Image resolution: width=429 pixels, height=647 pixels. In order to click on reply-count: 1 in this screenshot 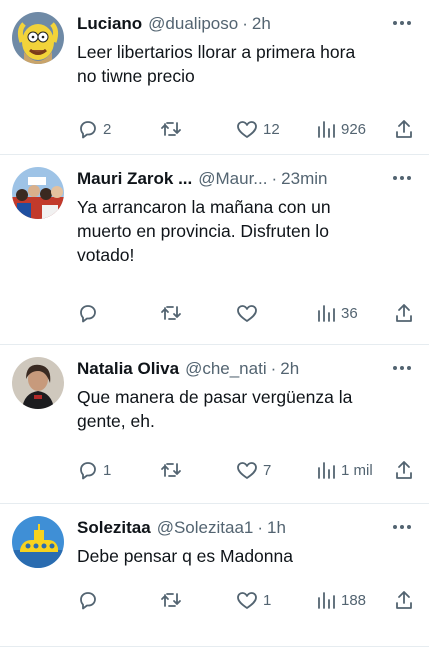, I will do `click(107, 470)`.